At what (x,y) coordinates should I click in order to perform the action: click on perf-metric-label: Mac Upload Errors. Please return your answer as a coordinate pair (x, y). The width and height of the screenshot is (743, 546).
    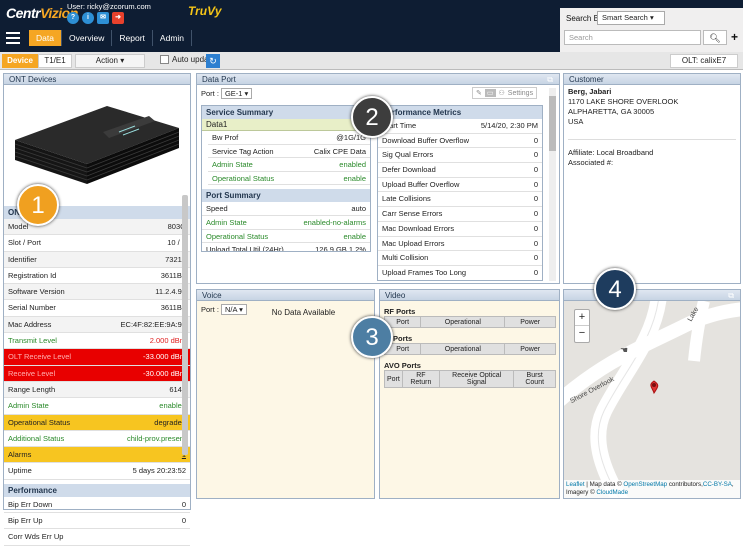
    Looking at the image, I should click on (413, 243).